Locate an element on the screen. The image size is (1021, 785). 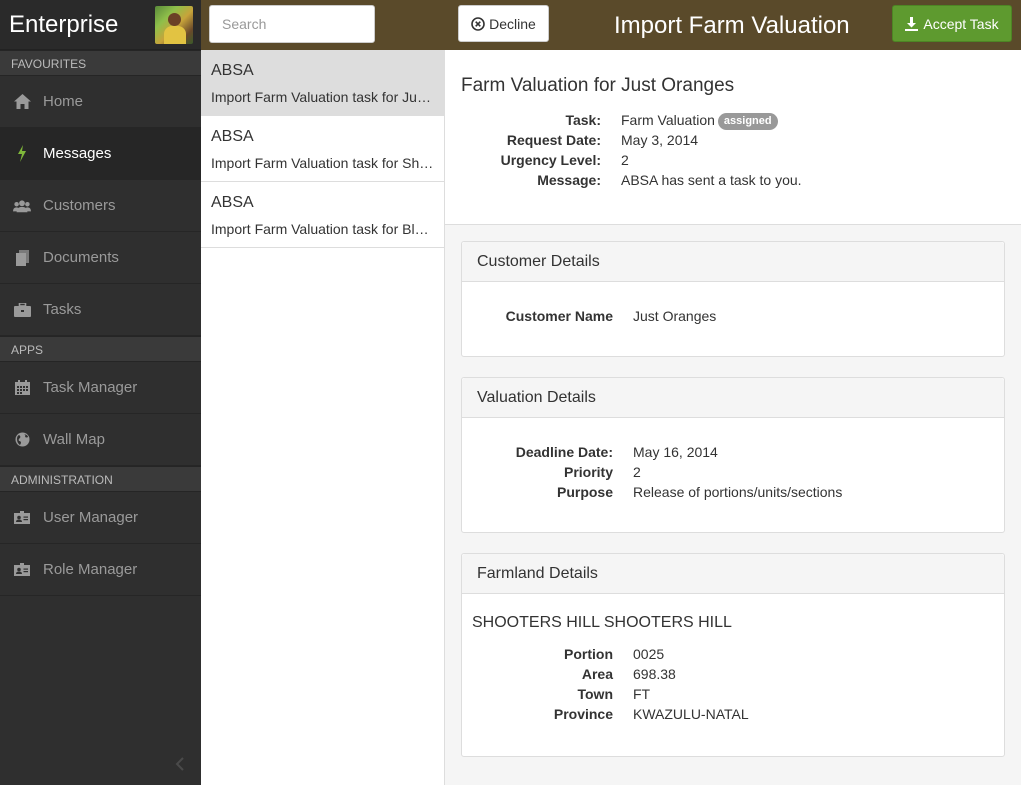
task-summary: Farm Valuation for Just Oranges Task is located at coordinates (733, 137).